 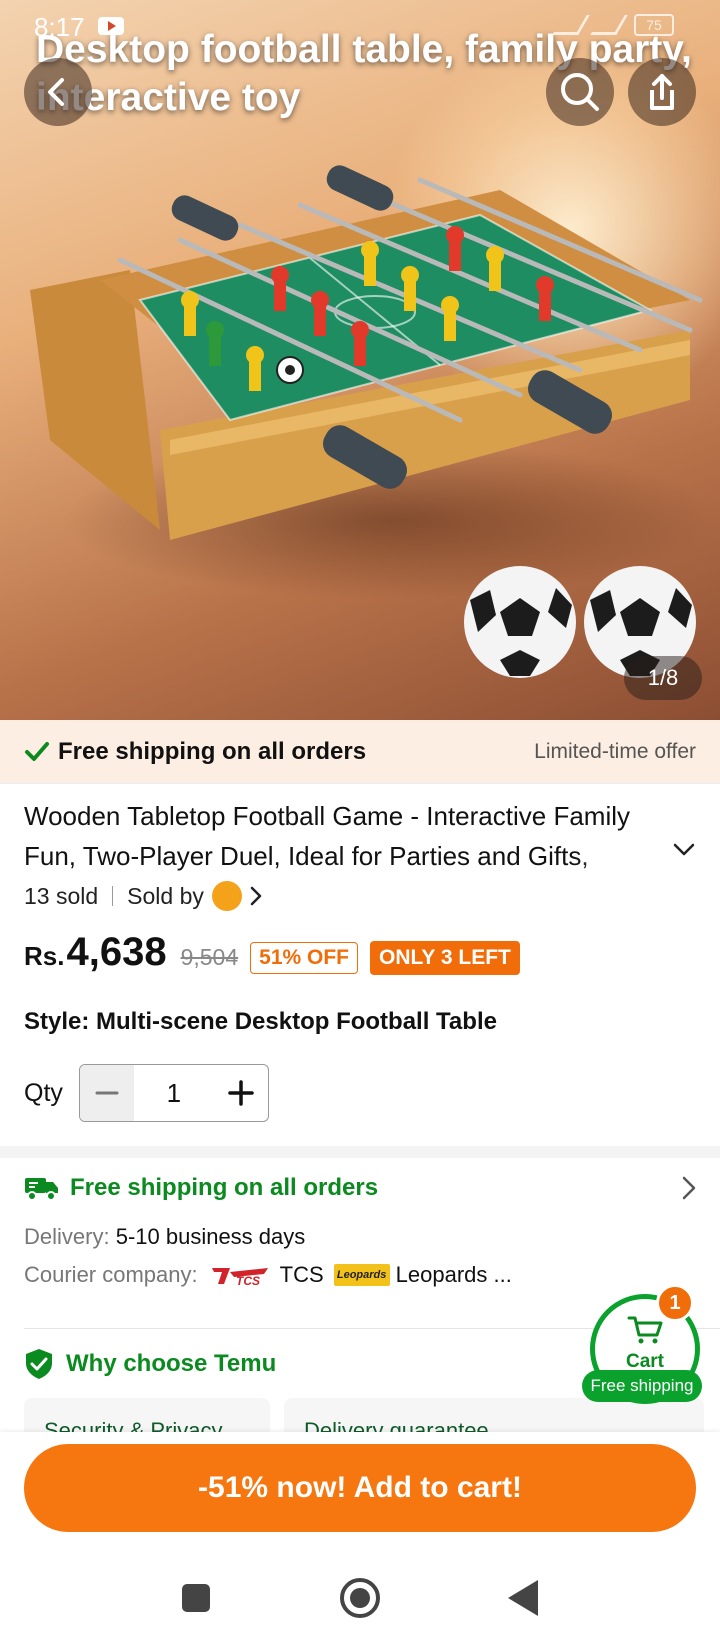 I want to click on battery-icon: 75, so click(x=654, y=25).